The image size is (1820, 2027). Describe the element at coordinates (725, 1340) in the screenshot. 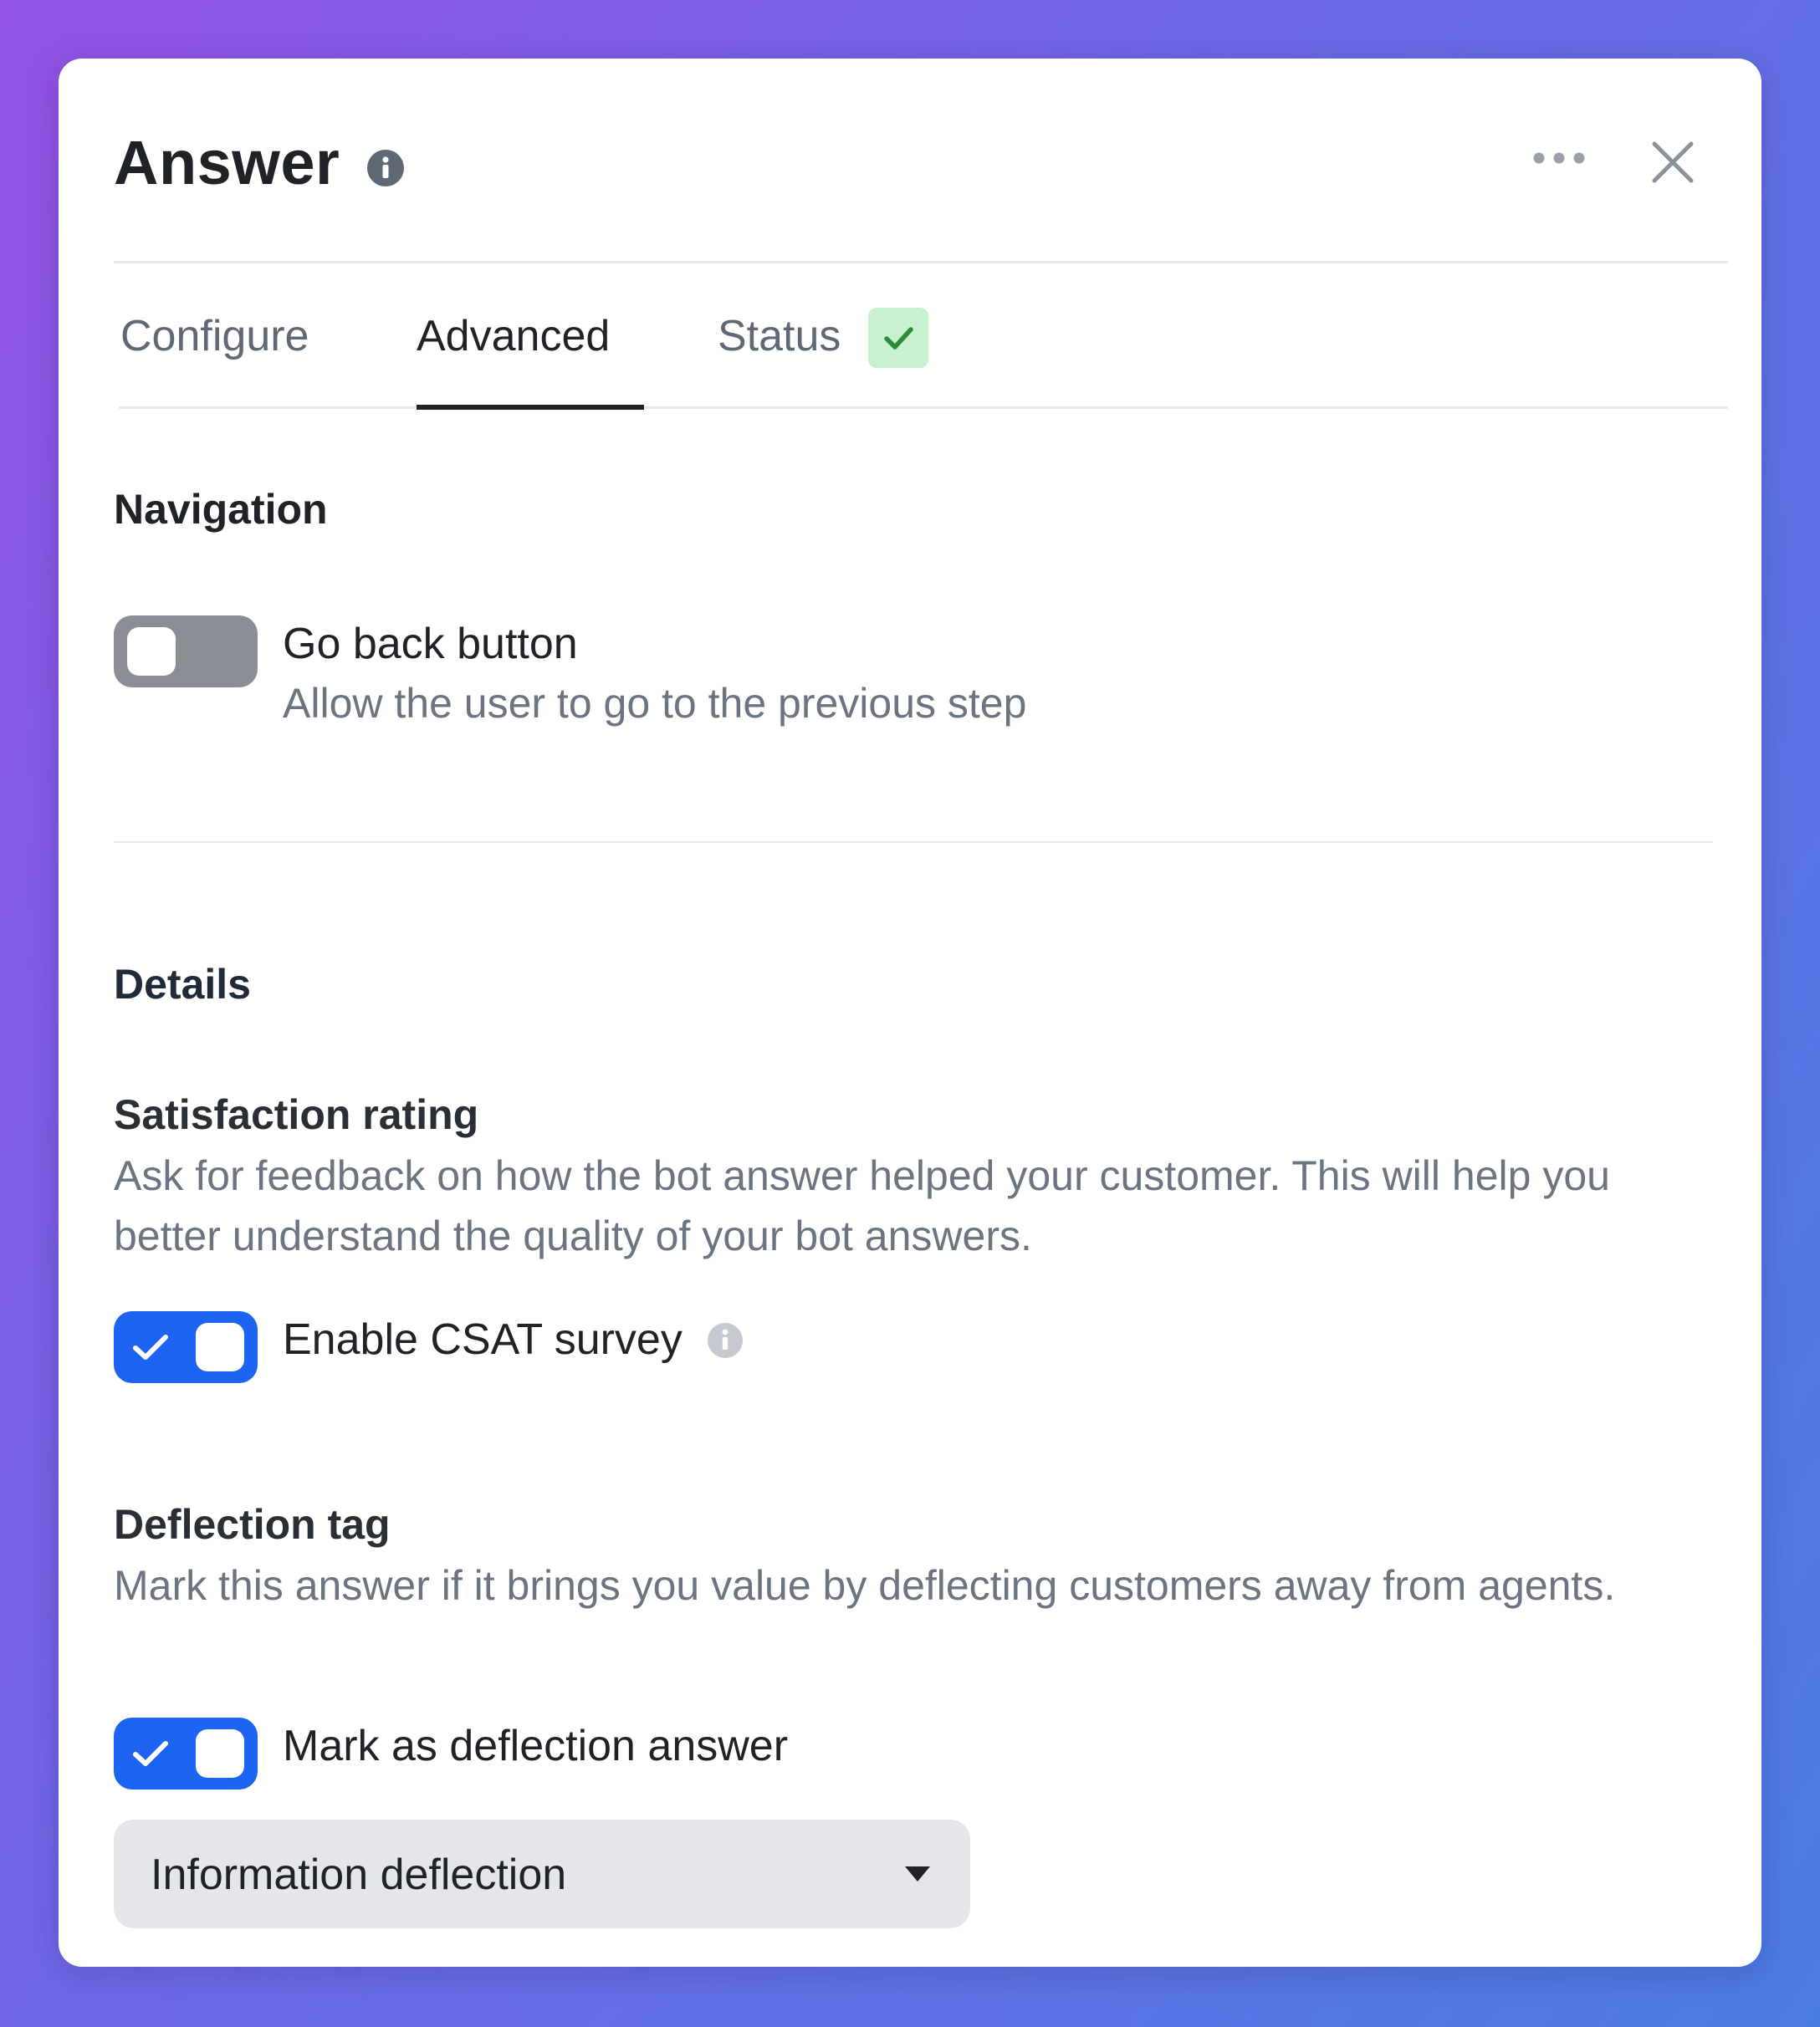

I see `csat-info-icon` at that location.